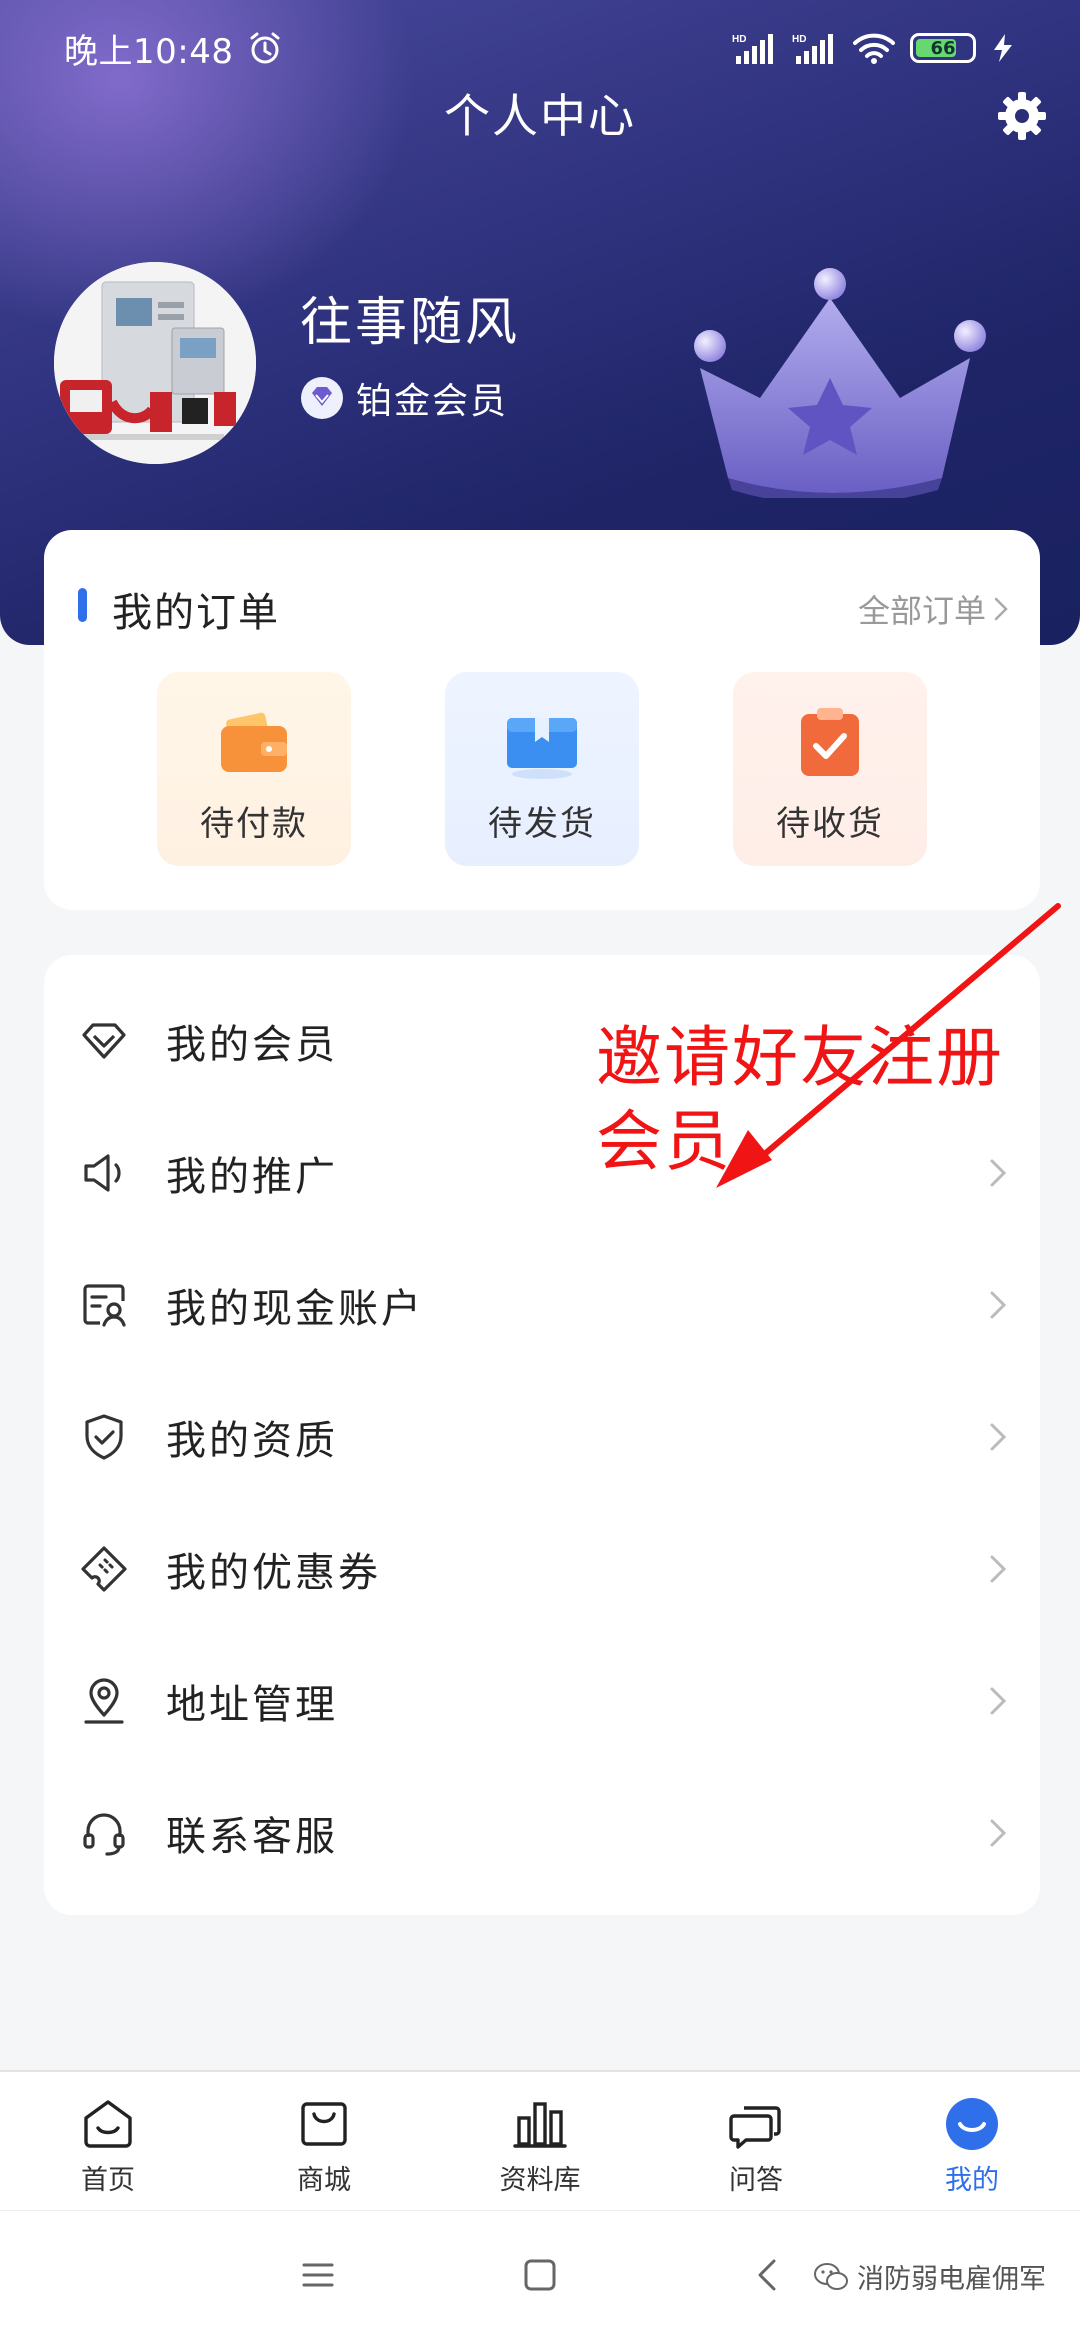 Image resolution: width=1080 pixels, height=2340 pixels. What do you see at coordinates (318, 2275) in the screenshot?
I see `menu-lines-icon` at bounding box center [318, 2275].